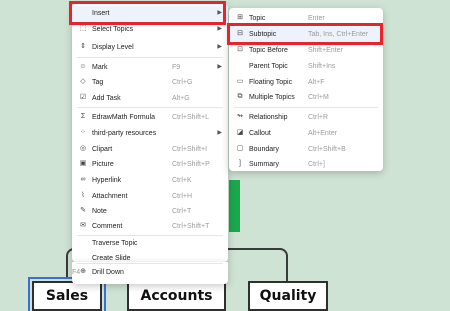  Describe the element at coordinates (306, 149) in the screenshot. I see `submenu-item-boundary: ▢ Boundary Ctrl+Shift+B` at that location.